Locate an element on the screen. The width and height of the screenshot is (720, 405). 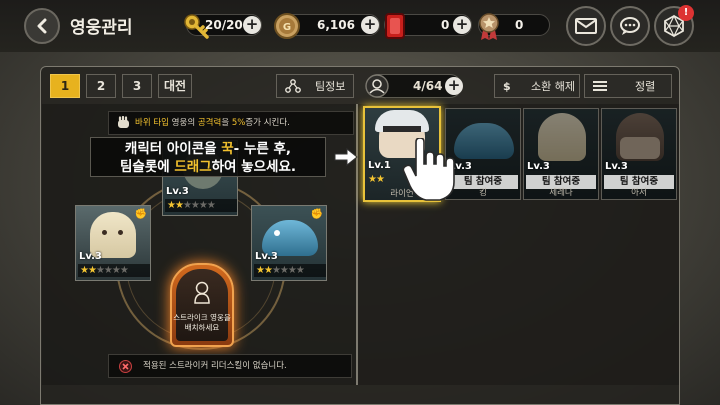
dollar-icon: $ is located at coordinates (507, 86).